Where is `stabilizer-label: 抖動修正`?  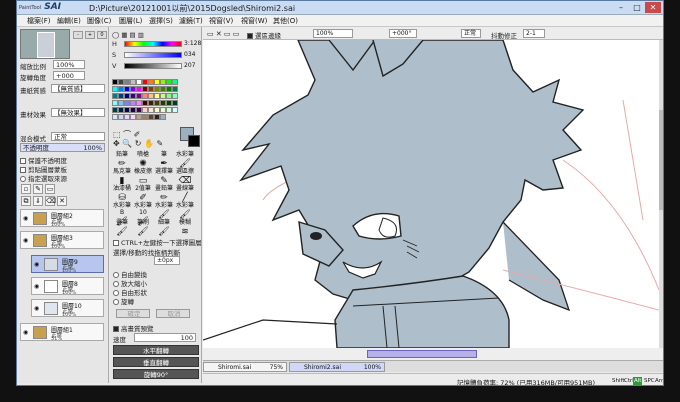 stabilizer-label: 抖動修正 is located at coordinates (504, 36).